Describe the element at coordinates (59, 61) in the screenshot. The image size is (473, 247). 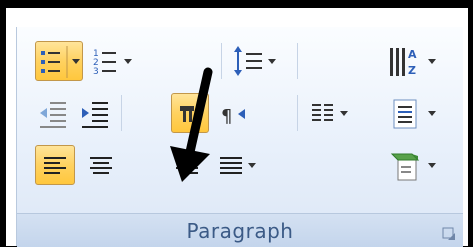
I see `bullets-button` at that location.